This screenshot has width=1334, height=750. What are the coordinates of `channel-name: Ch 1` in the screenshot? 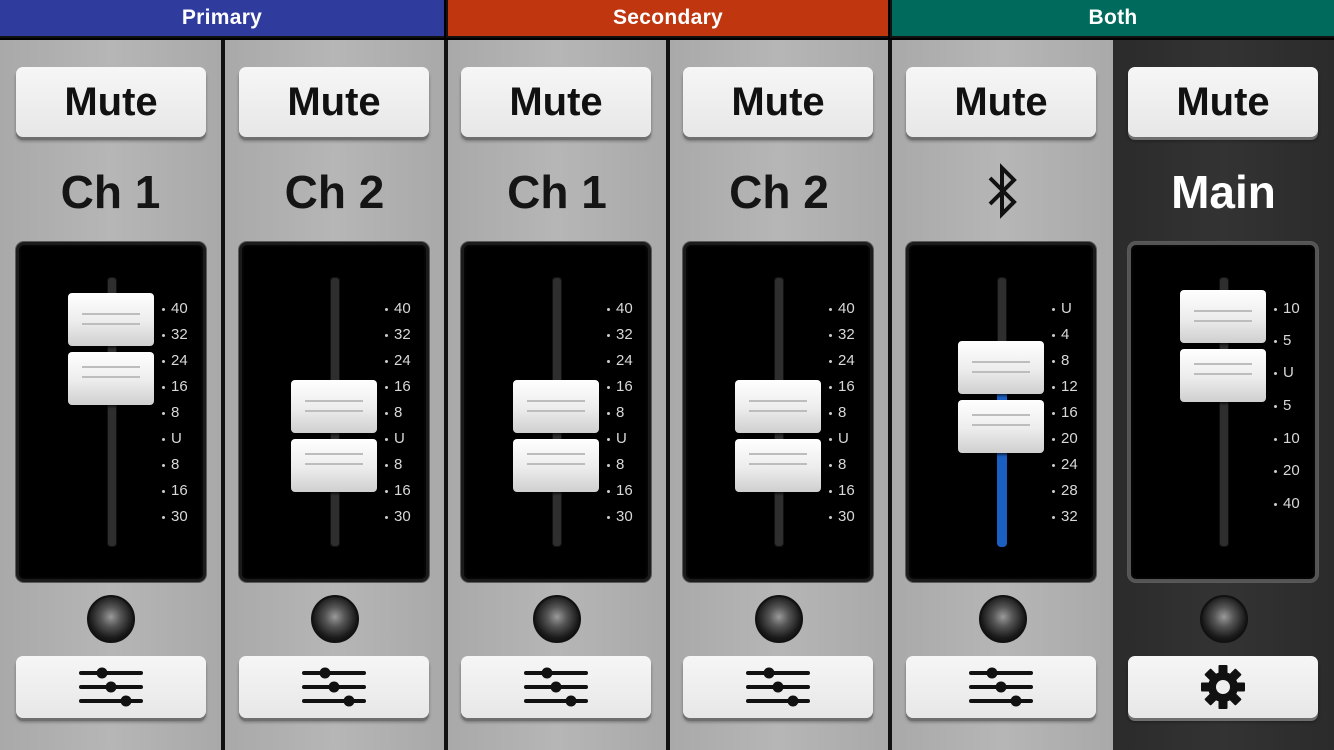 It's located at (110, 192).